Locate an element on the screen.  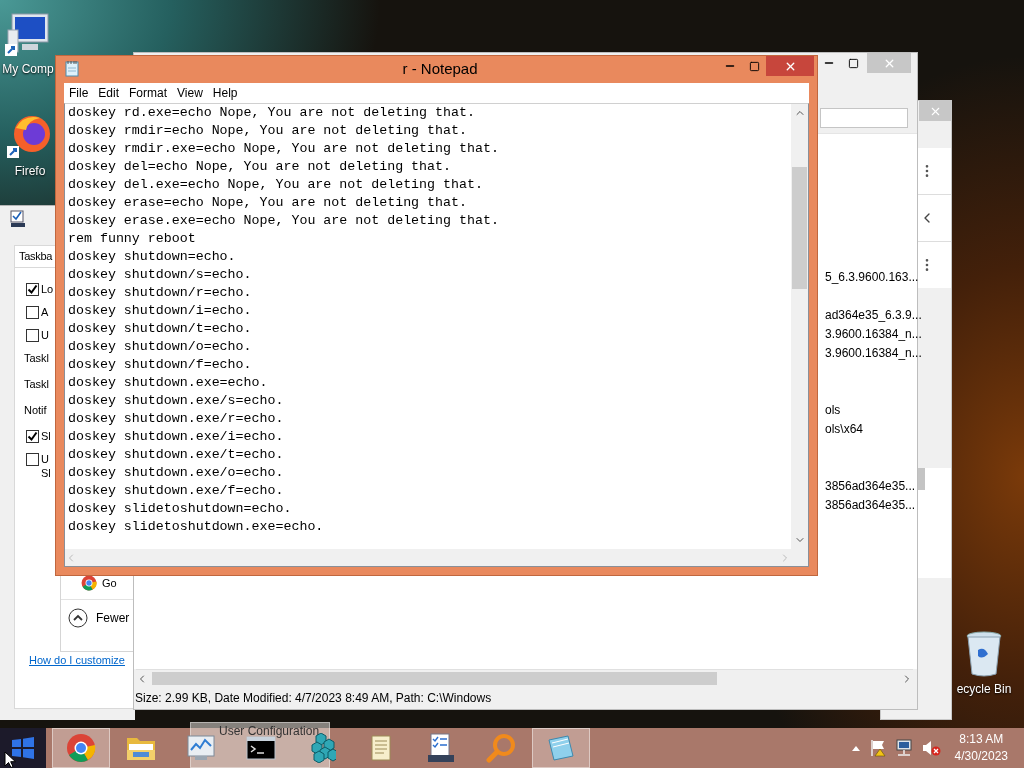
text-line: doskey erase.exe=echo Nope, You are not deleting that. is located at coordinates (283, 221).